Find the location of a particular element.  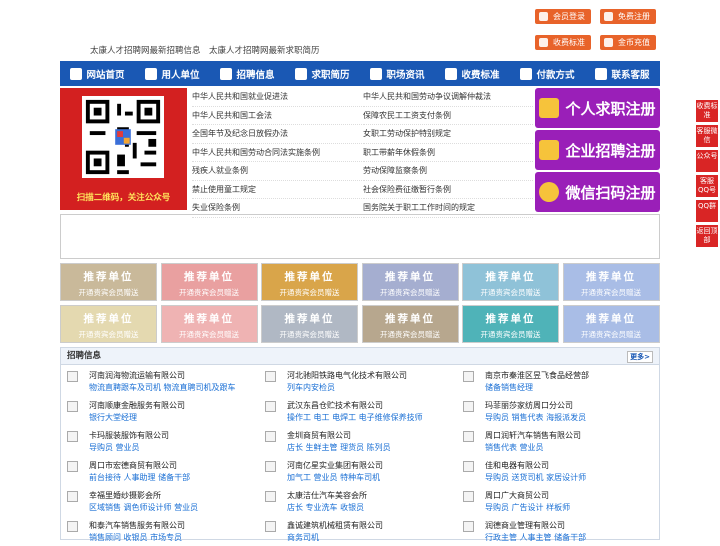

side-button: 客服微信 is located at coordinates (707, 136).